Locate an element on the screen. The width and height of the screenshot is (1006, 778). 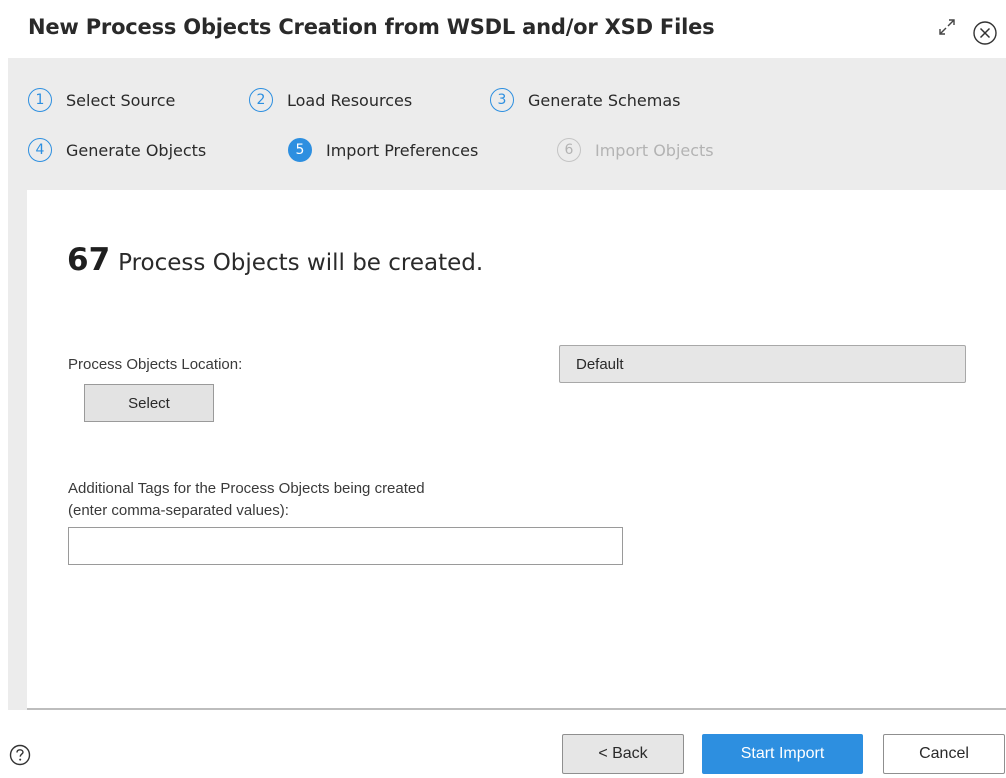
step-number: 5 is located at coordinates (300, 150).